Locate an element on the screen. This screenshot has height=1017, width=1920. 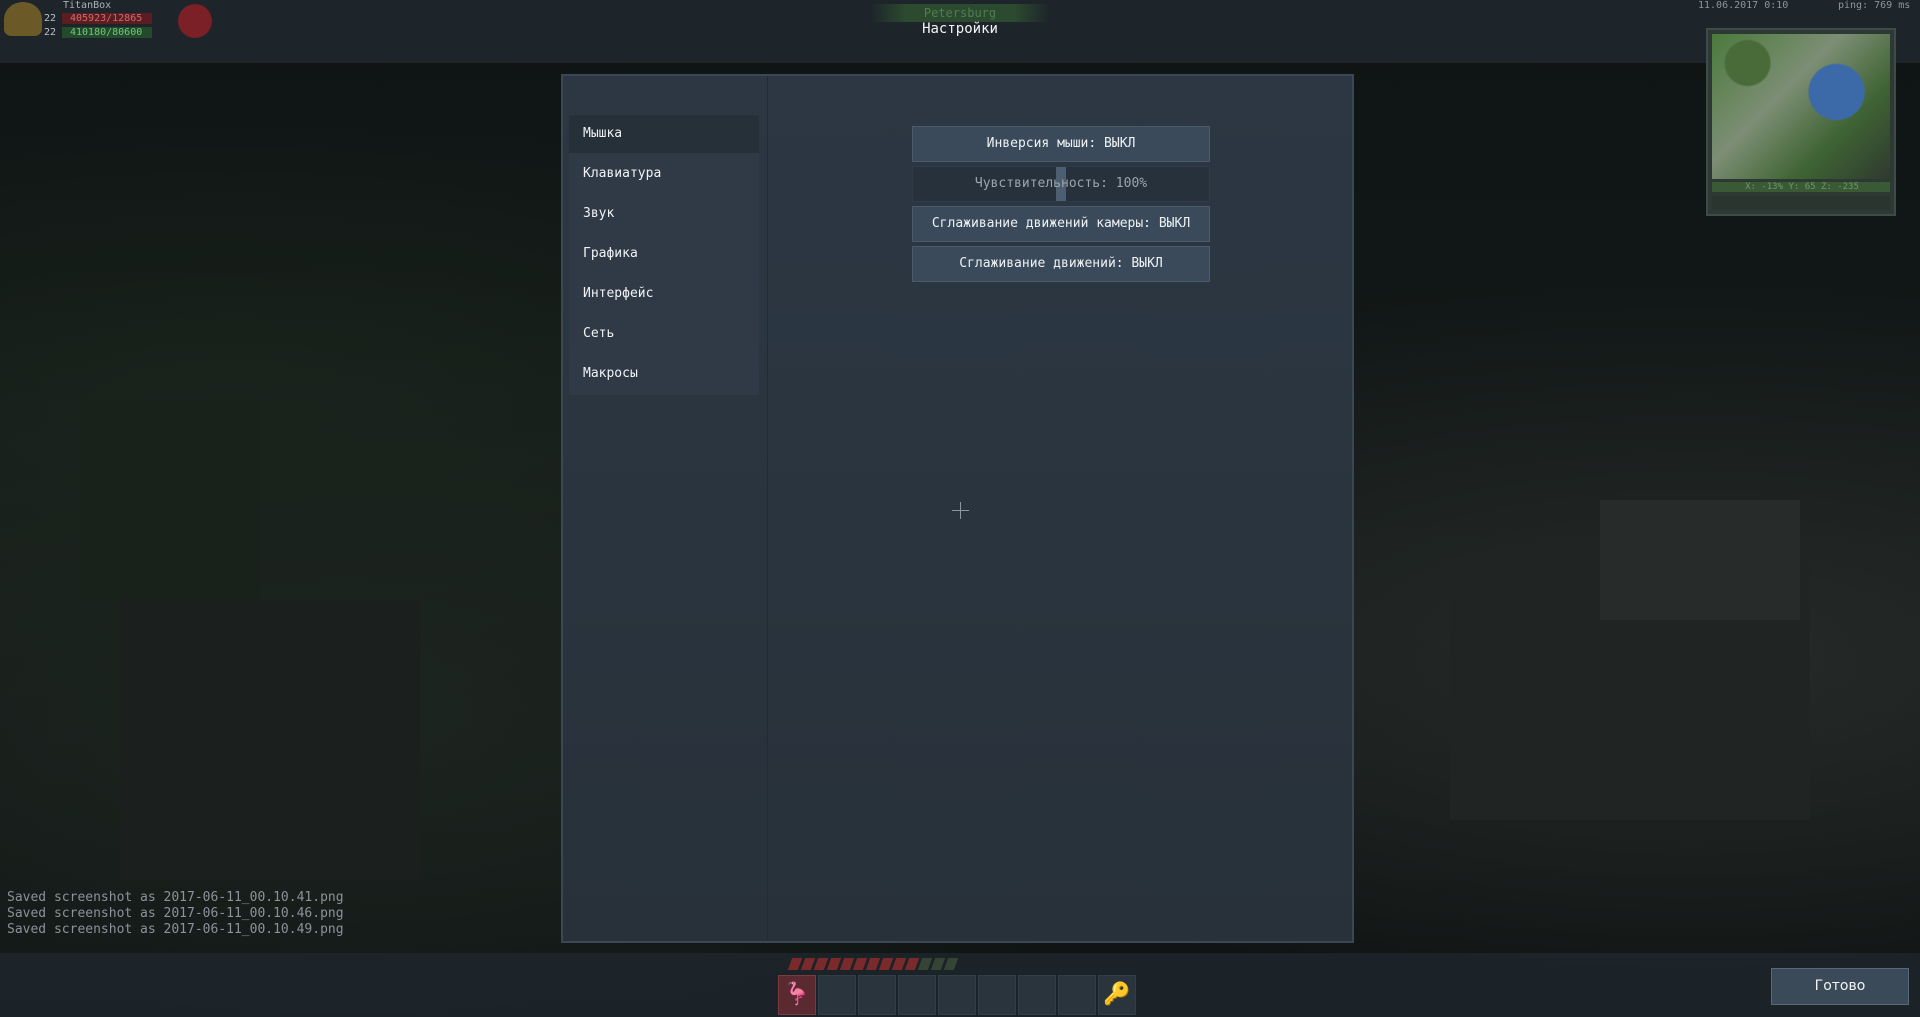
server-name: Petersburg is located at coordinates (960, 13).